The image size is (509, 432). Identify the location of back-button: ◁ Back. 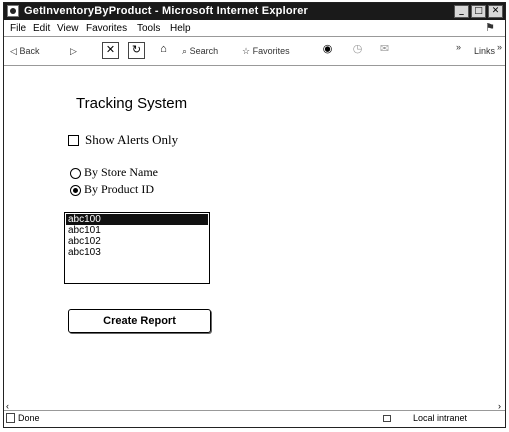
(24, 51).